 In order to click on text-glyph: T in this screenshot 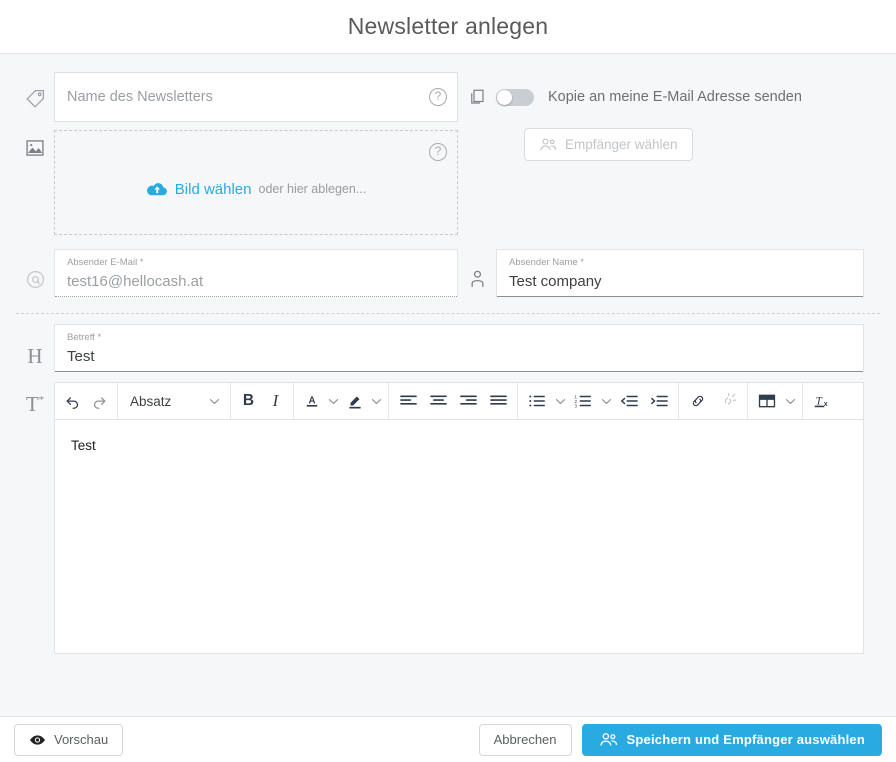, I will do `click(32, 404)`.